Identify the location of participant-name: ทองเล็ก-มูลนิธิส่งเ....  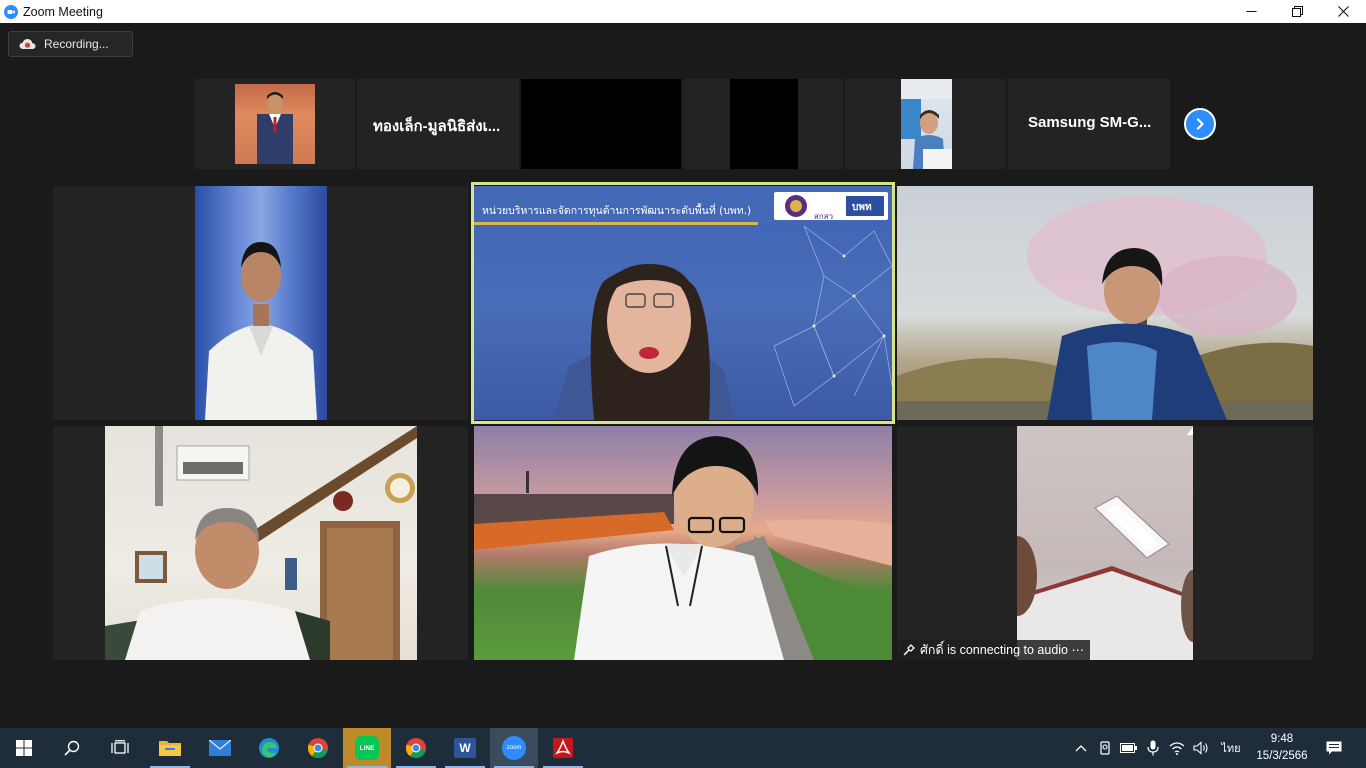
(437, 126).